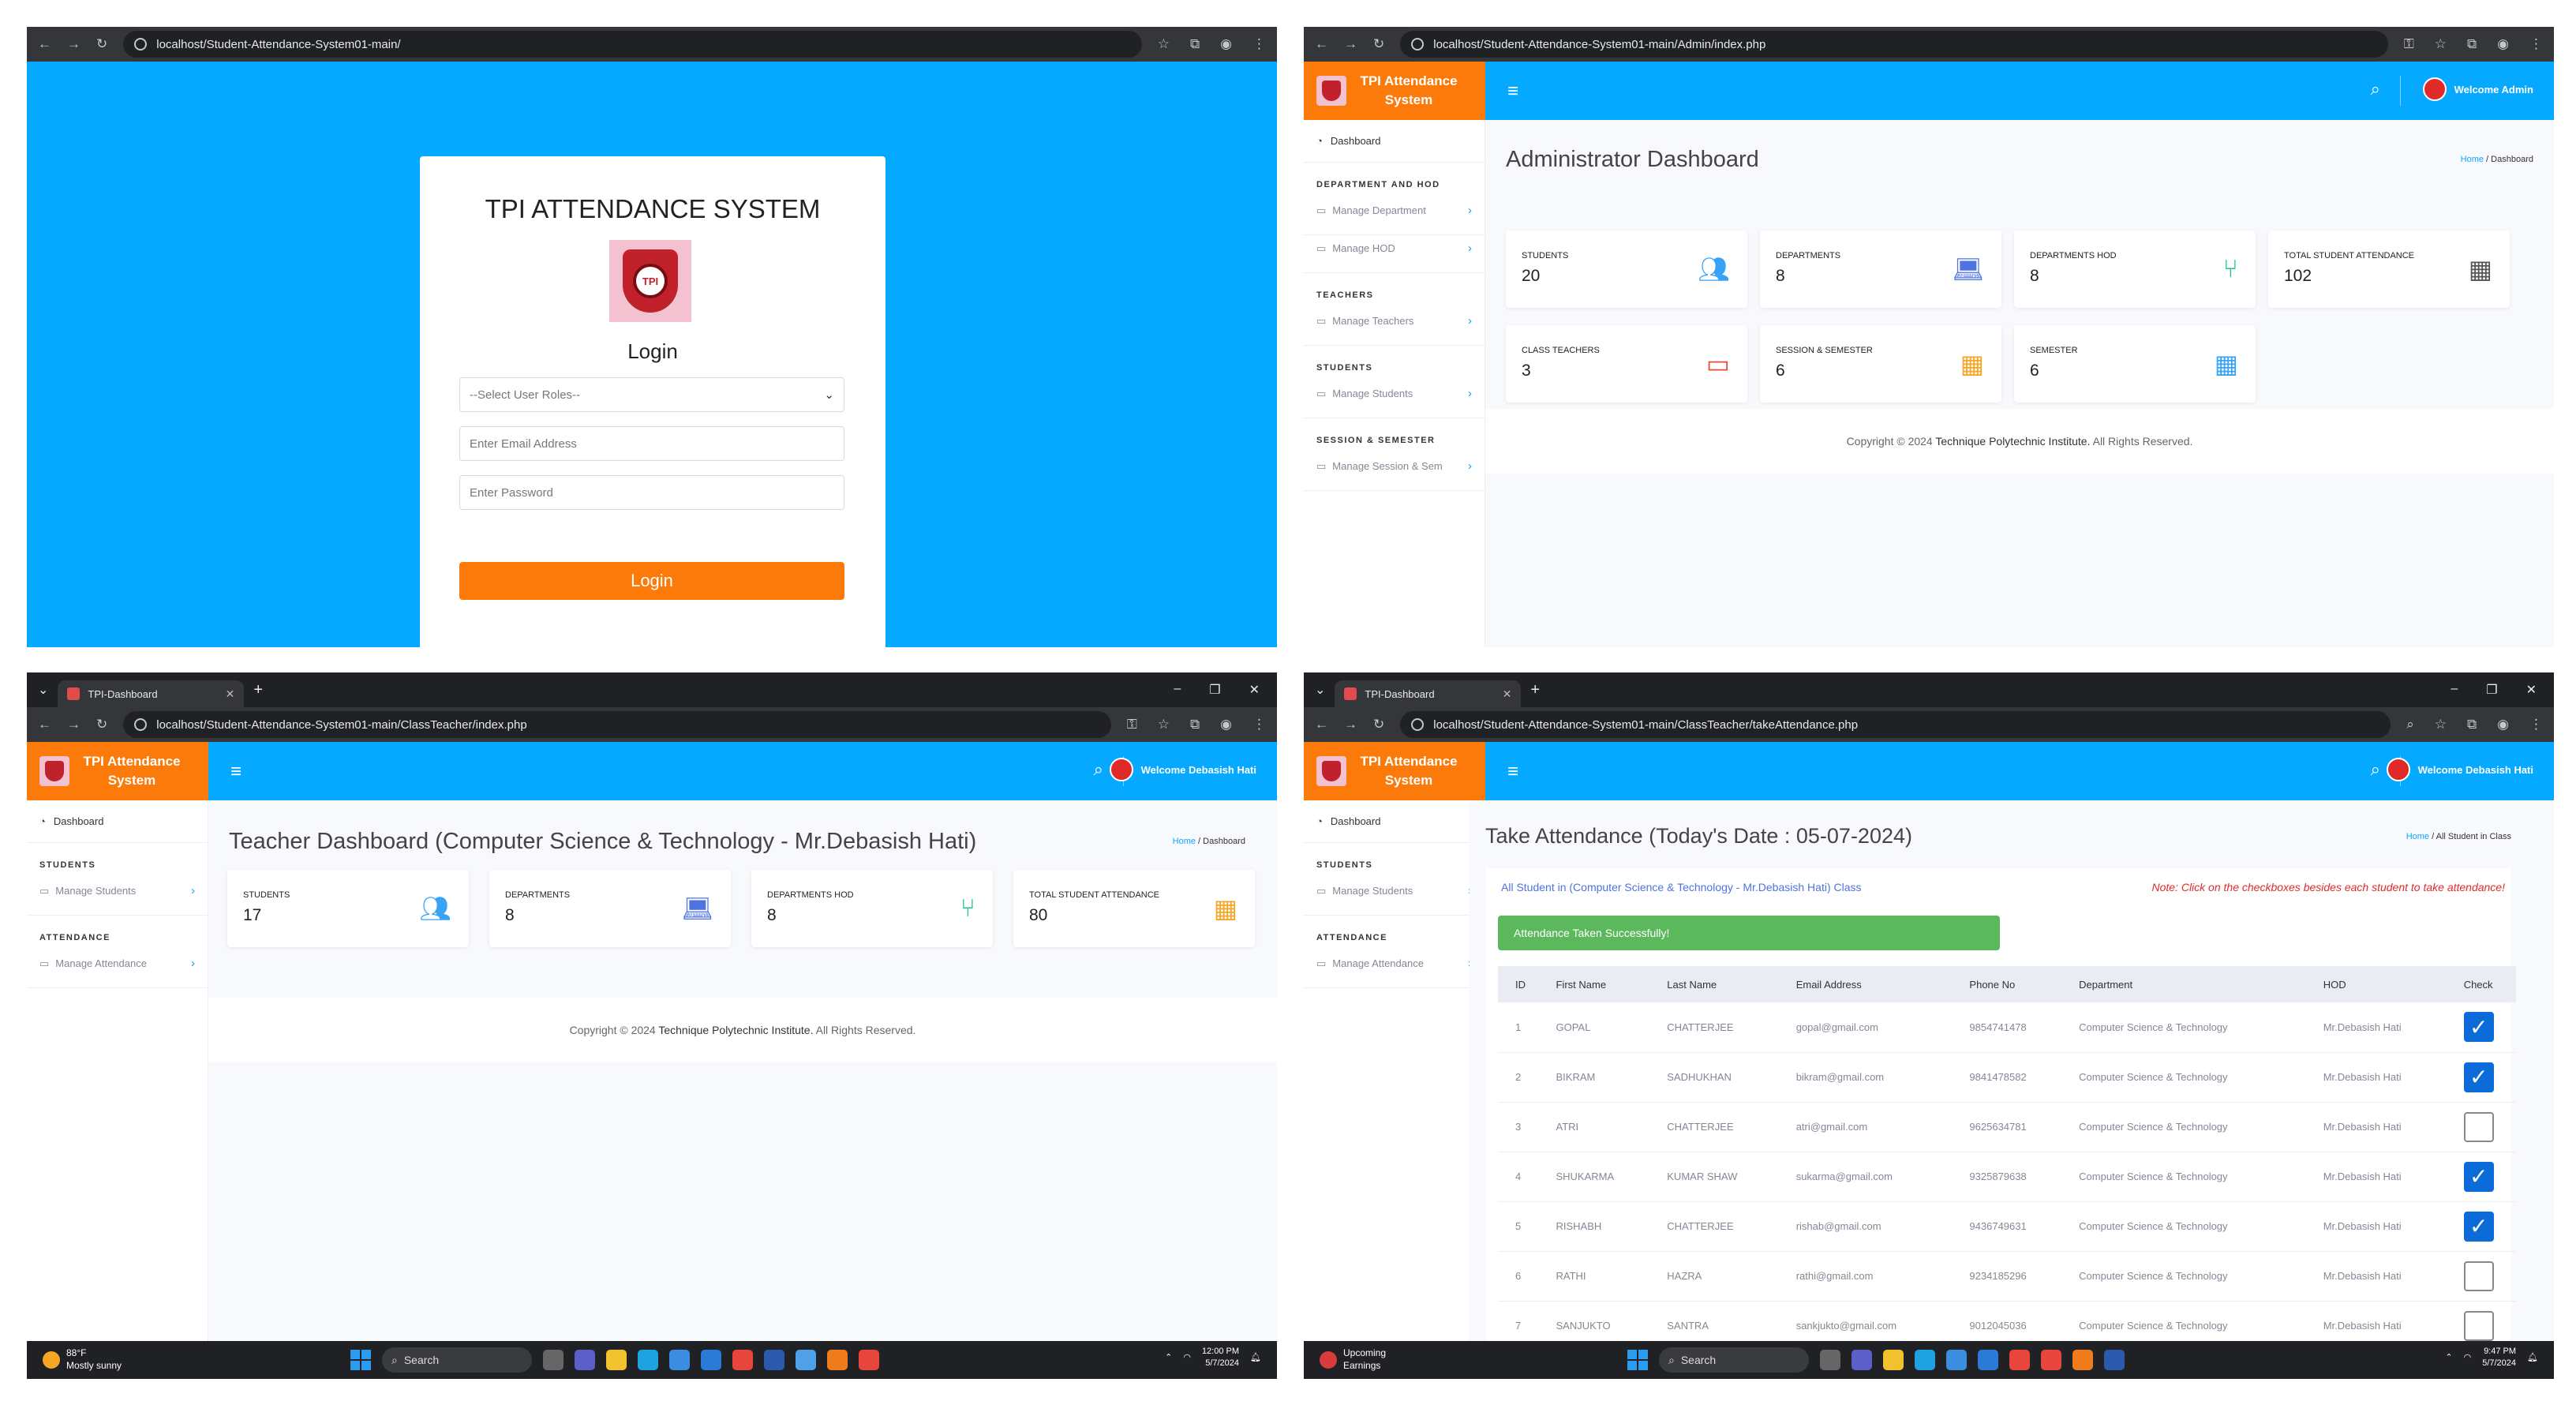 The image size is (2576, 1401). Describe the element at coordinates (1394, 969) in the screenshot. I see `sidebar-item: ▭Manage Attendance›` at that location.